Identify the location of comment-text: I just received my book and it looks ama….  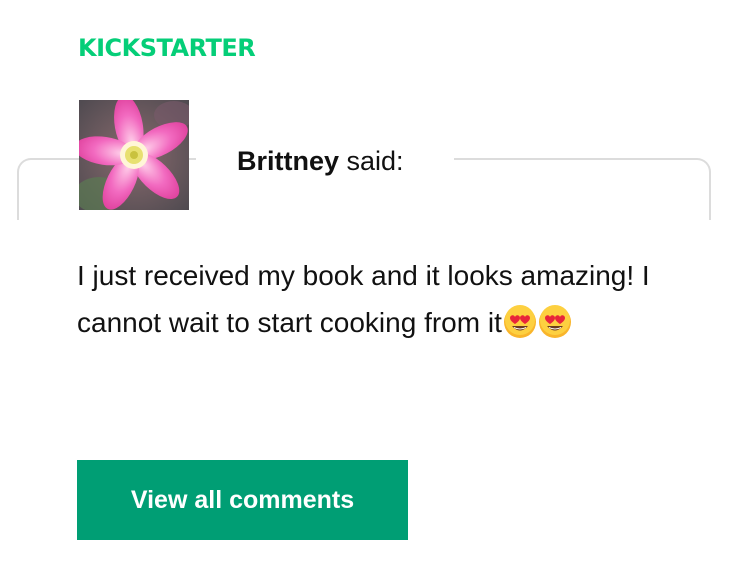
(377, 302).